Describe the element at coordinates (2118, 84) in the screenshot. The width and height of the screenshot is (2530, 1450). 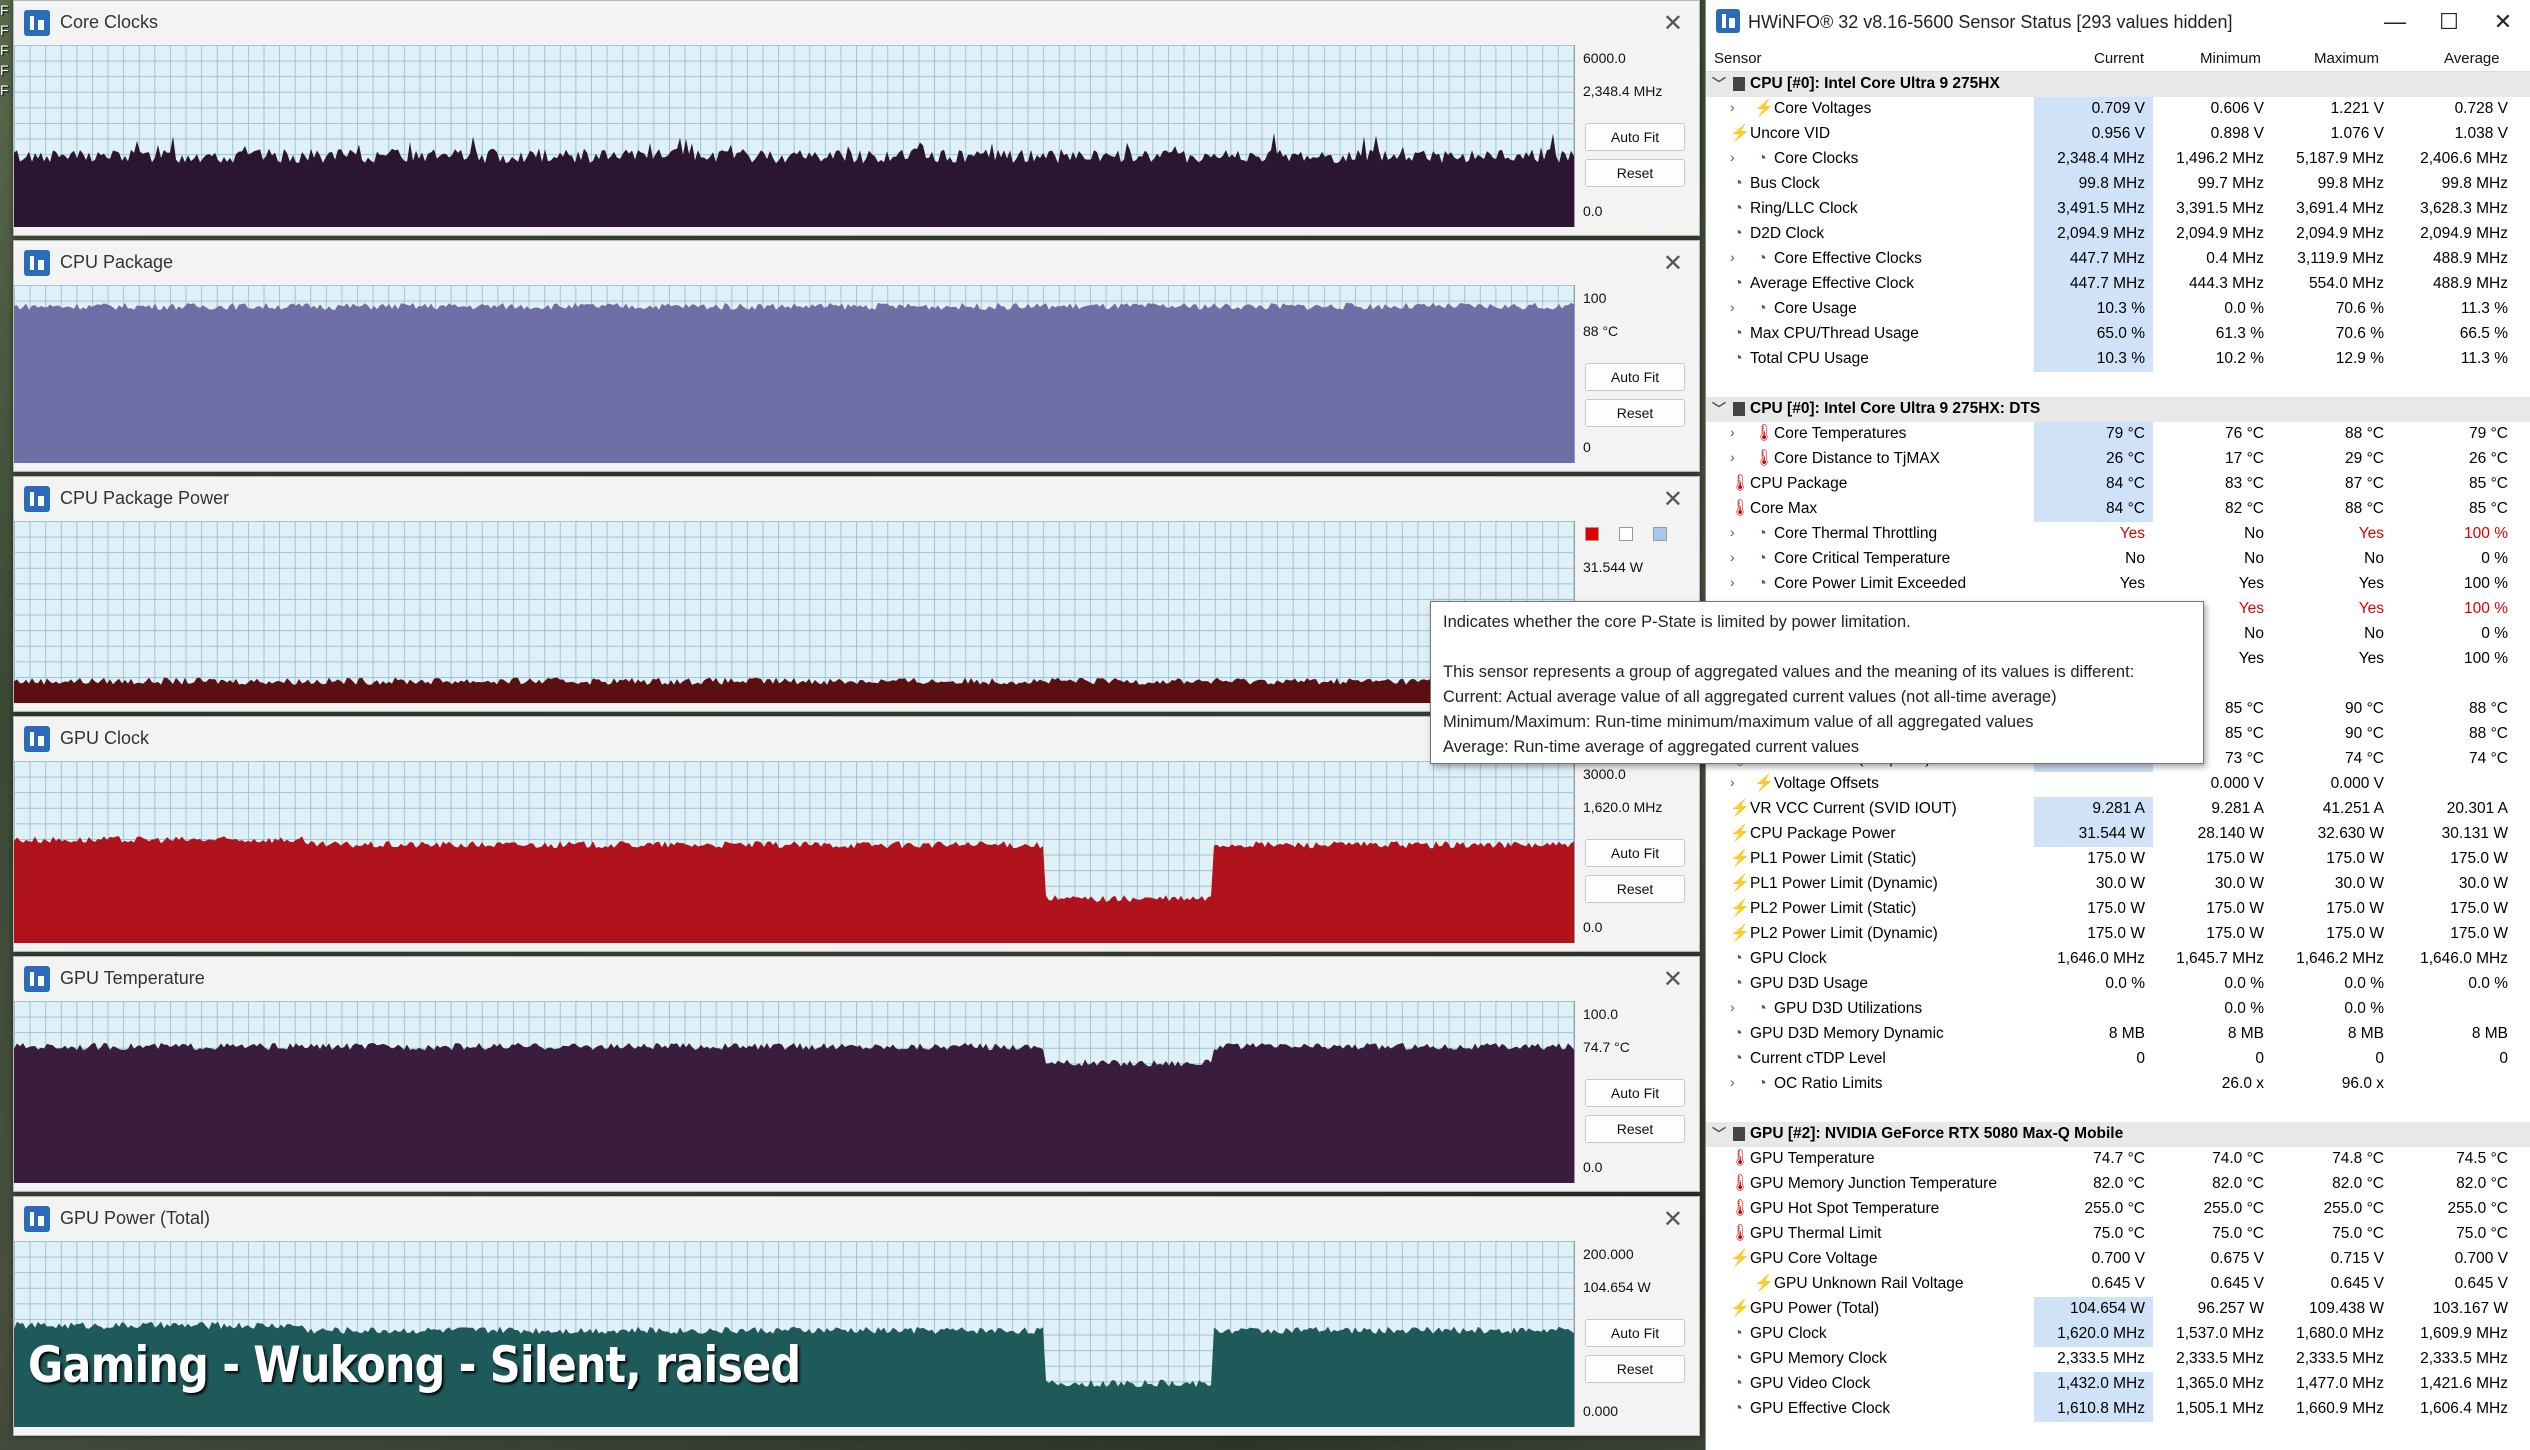
I see `sensor-group-header: ﹀ CPU [#0]: Intel Core Ultra 9 275HX` at that location.